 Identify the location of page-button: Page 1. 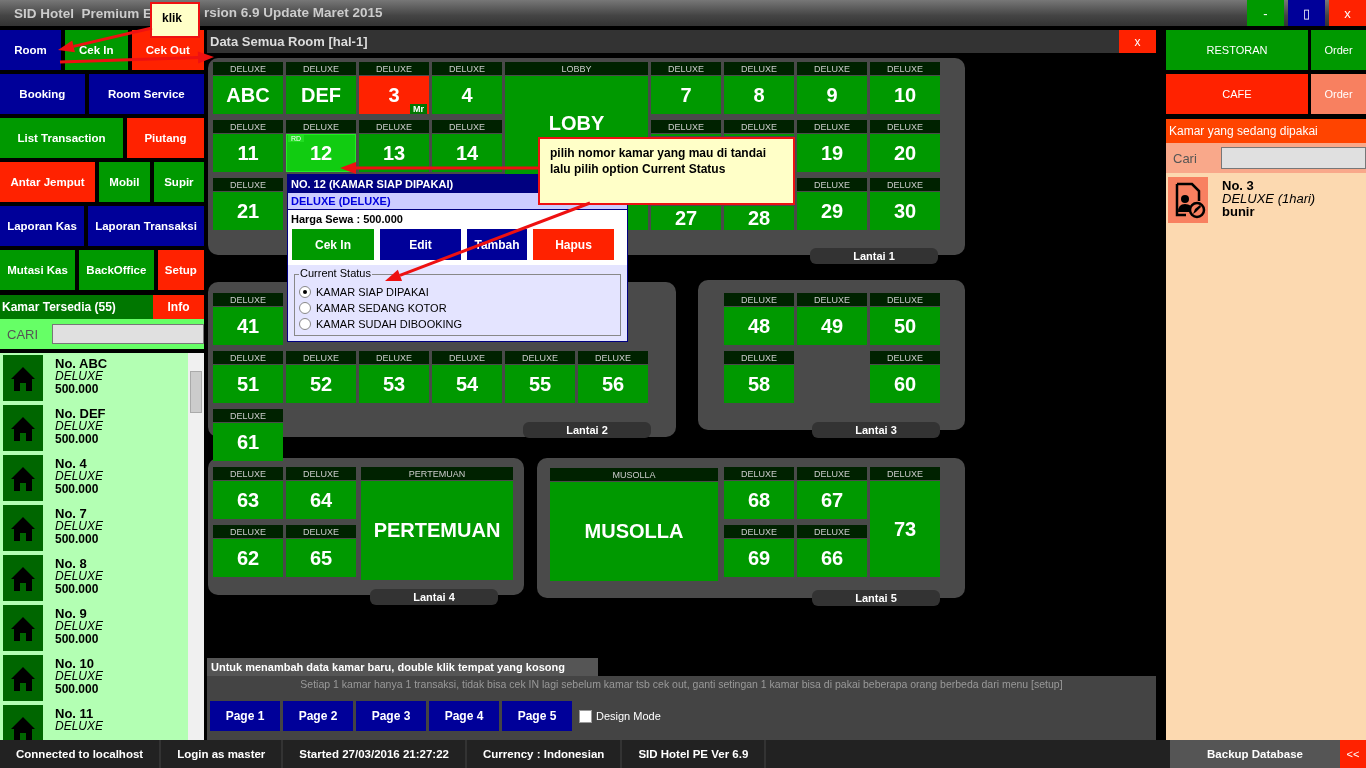
(245, 716).